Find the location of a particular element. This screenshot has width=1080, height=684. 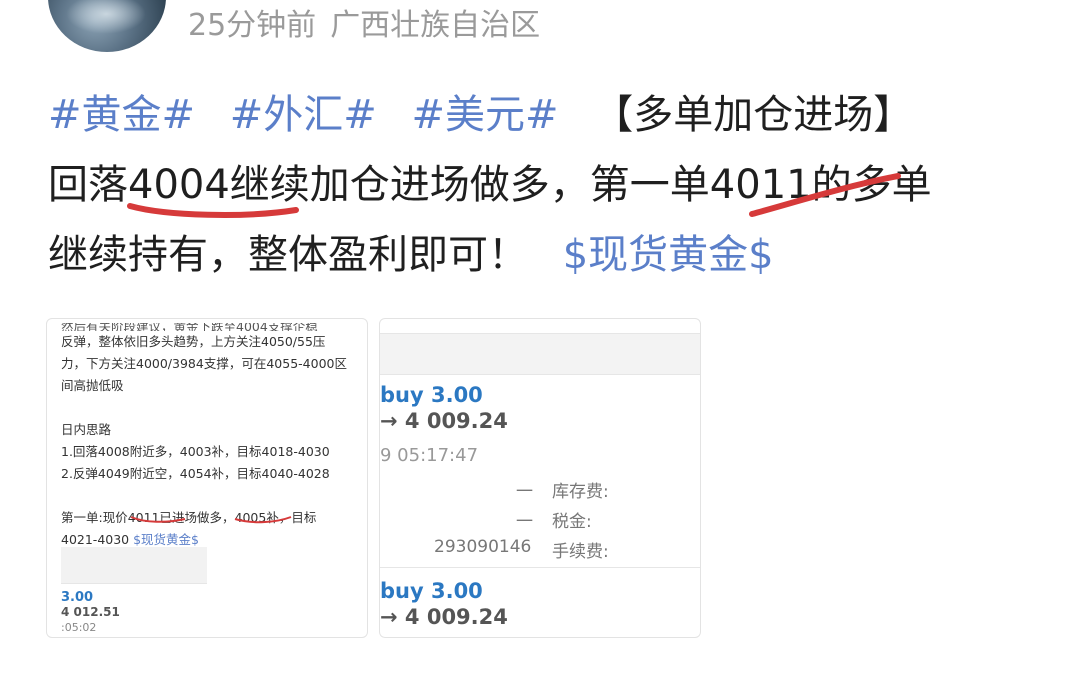

buy-lot-1: buy 3.00 is located at coordinates (431, 395).